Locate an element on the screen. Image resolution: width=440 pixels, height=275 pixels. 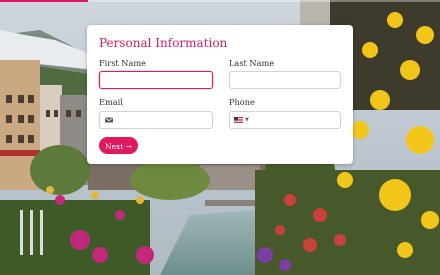
form-title: Personal Information is located at coordinates (163, 43).